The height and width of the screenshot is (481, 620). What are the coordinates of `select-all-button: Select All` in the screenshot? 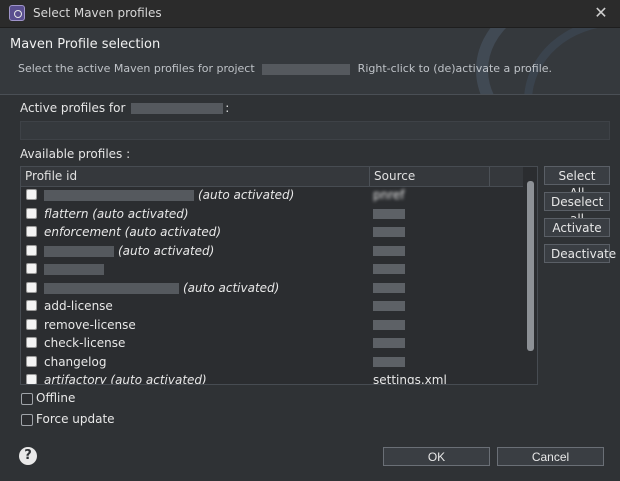 It's located at (577, 183).